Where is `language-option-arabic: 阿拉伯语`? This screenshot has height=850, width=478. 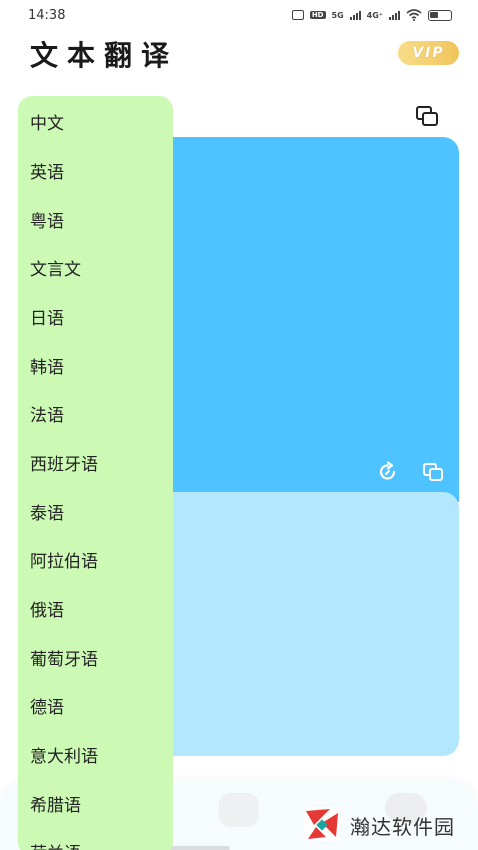 language-option-arabic: 阿拉伯语 is located at coordinates (64, 559).